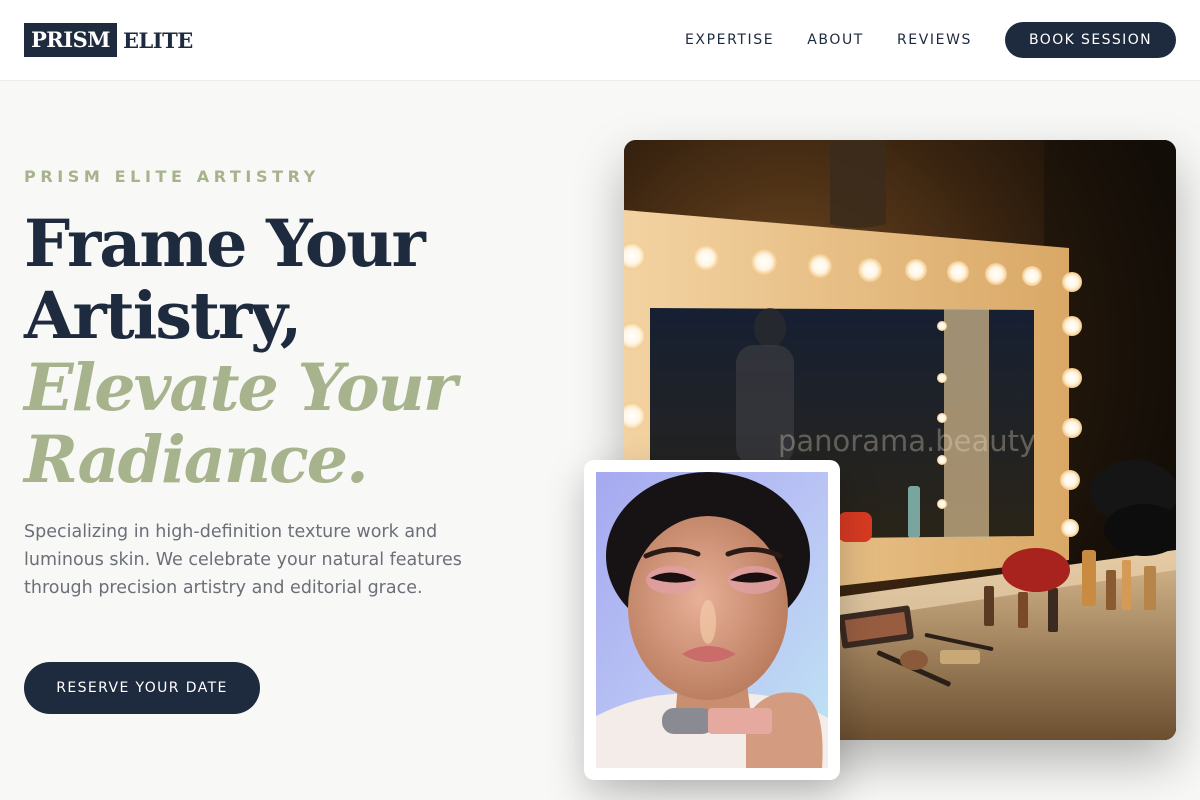  I want to click on logo-mark: PRISM, so click(70, 40).